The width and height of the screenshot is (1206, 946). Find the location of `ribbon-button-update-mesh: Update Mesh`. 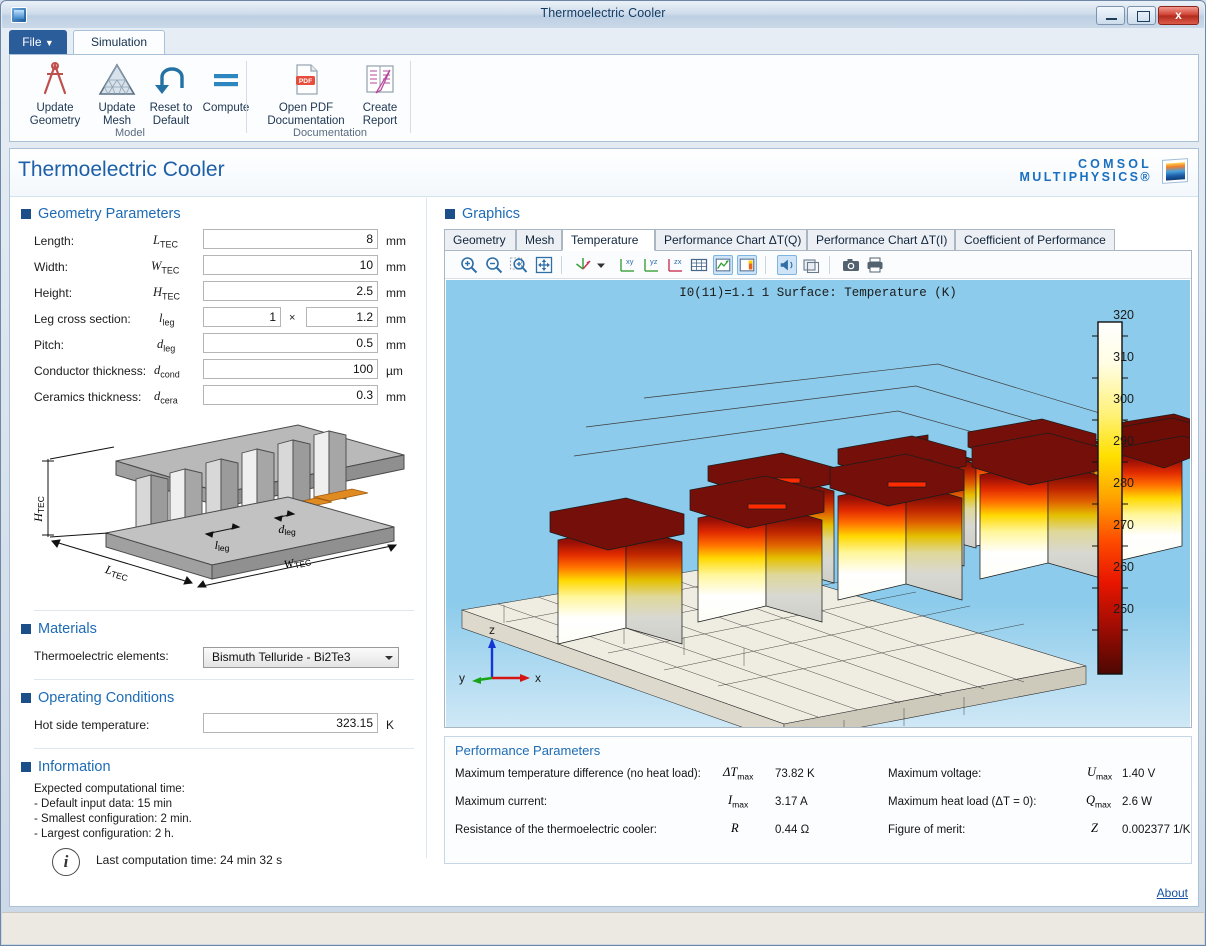

ribbon-button-update-mesh: Update Mesh is located at coordinates (117, 93).